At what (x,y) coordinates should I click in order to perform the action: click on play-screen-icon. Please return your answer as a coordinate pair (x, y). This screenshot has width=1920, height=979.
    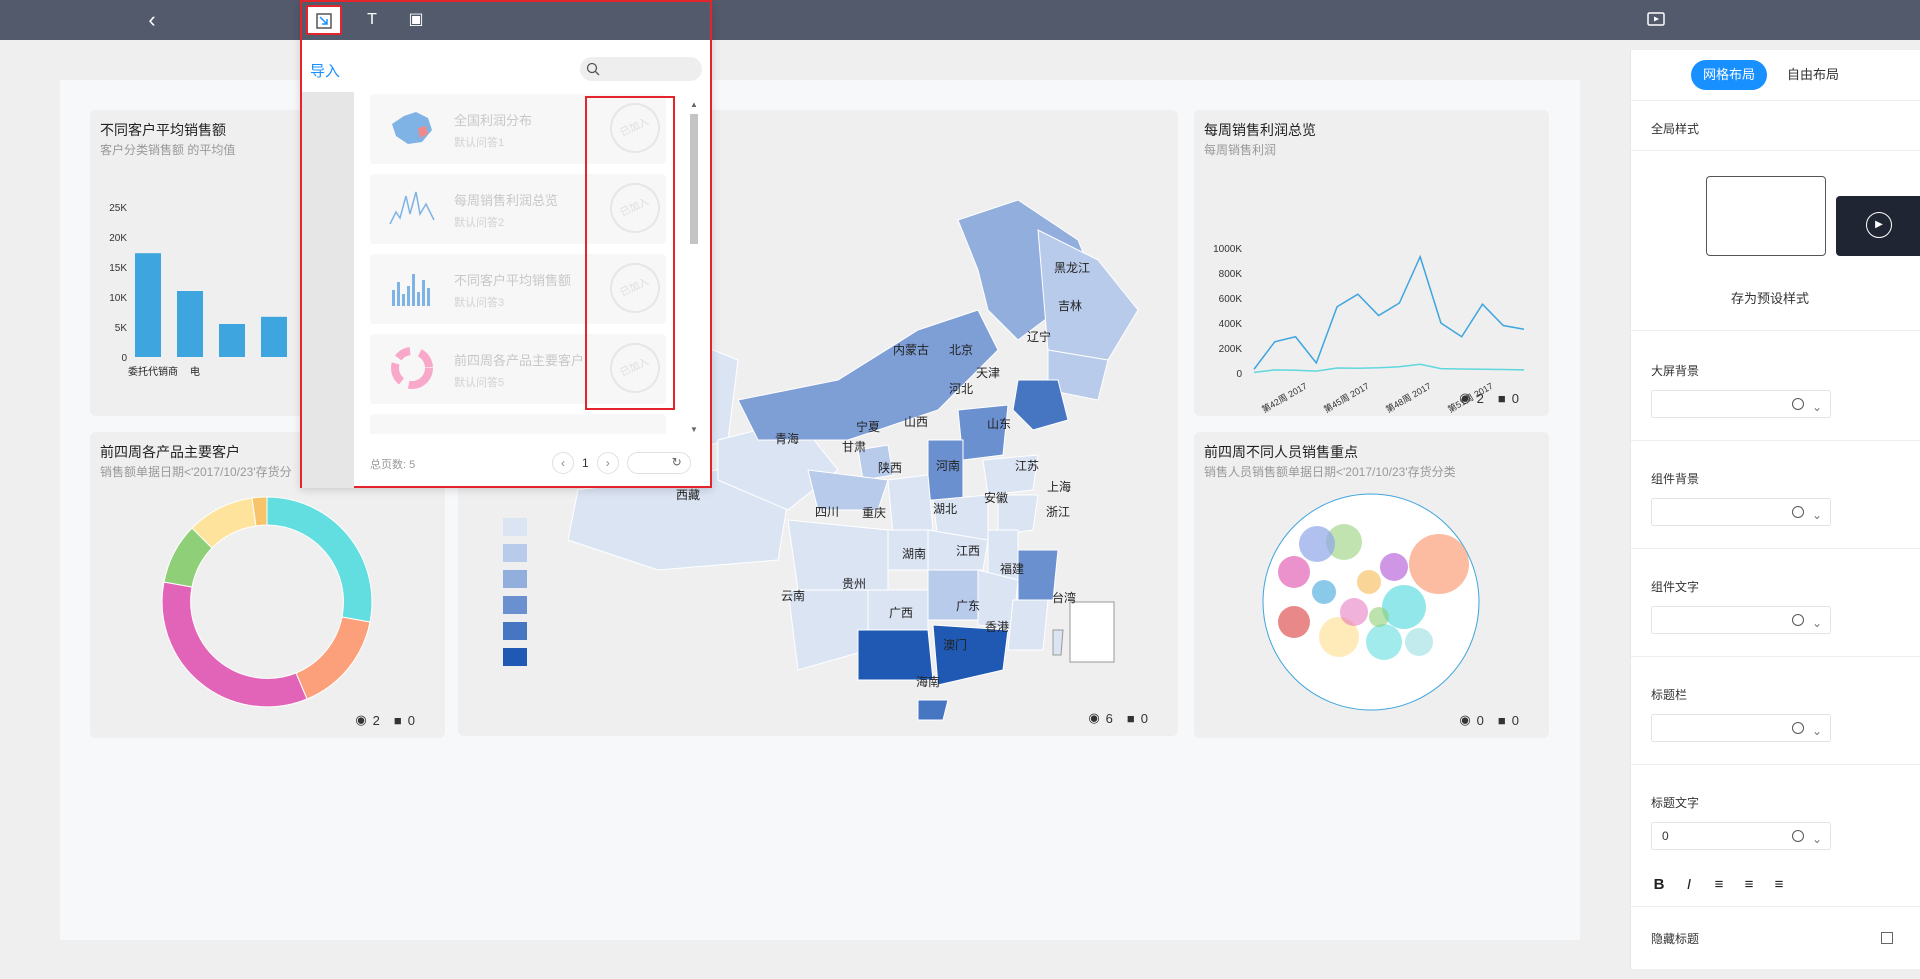
    Looking at the image, I should click on (1656, 20).